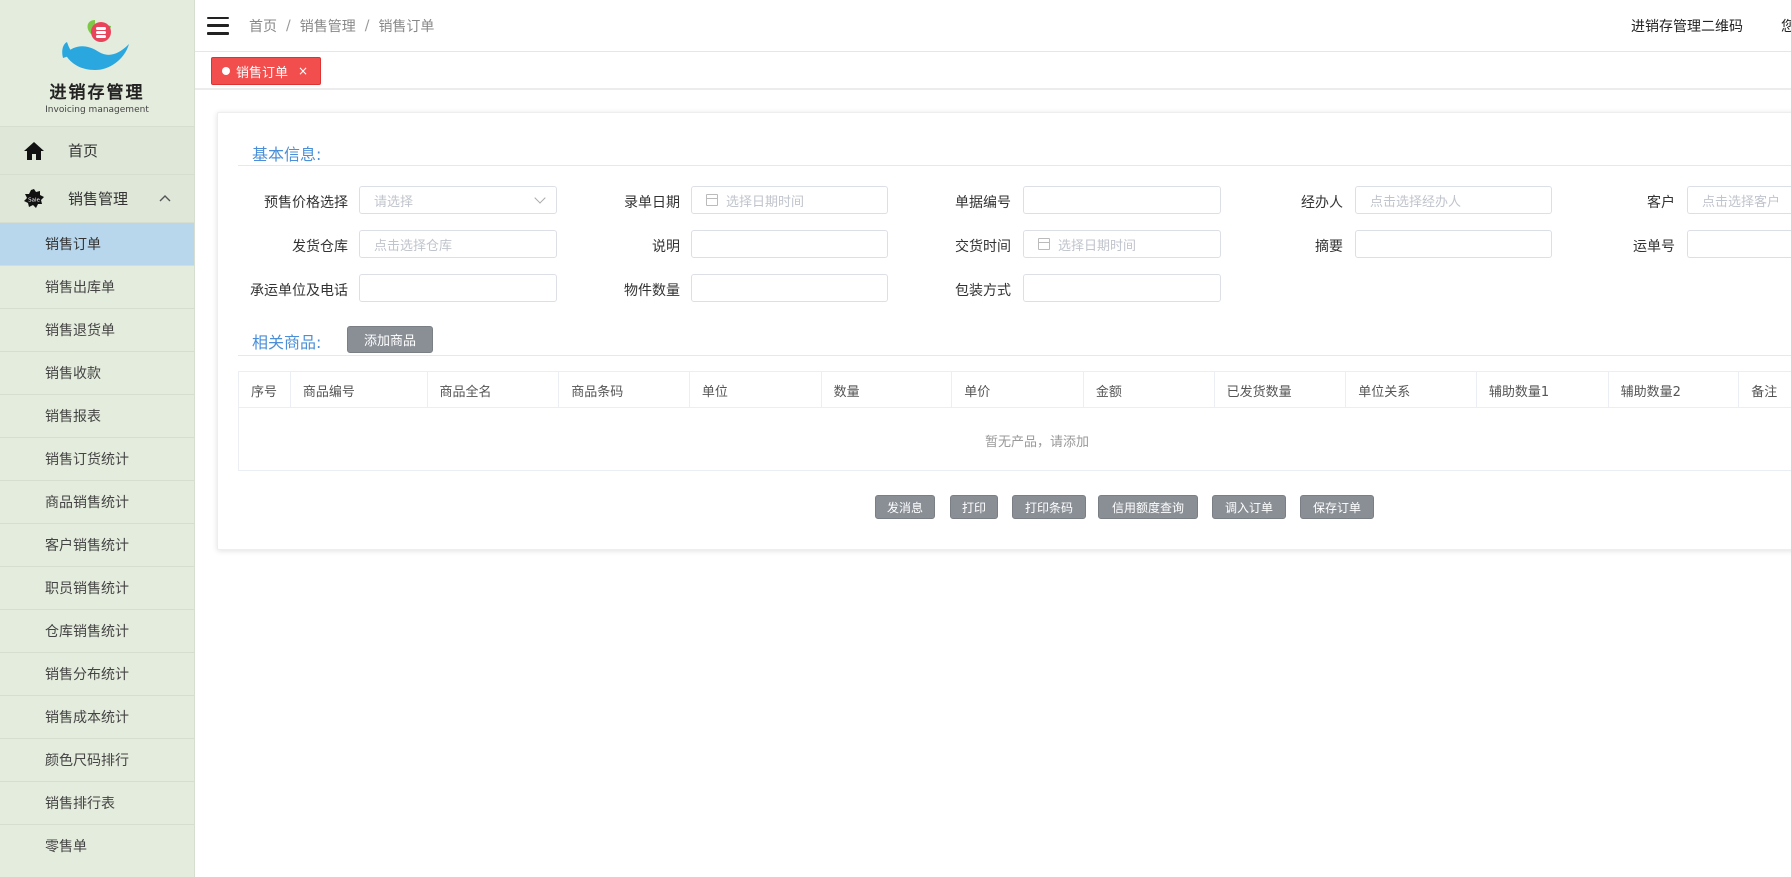 The height and width of the screenshot is (877, 1791). Describe the element at coordinates (993, 71) in the screenshot. I see `tab-bar: 销售订单 ×` at that location.